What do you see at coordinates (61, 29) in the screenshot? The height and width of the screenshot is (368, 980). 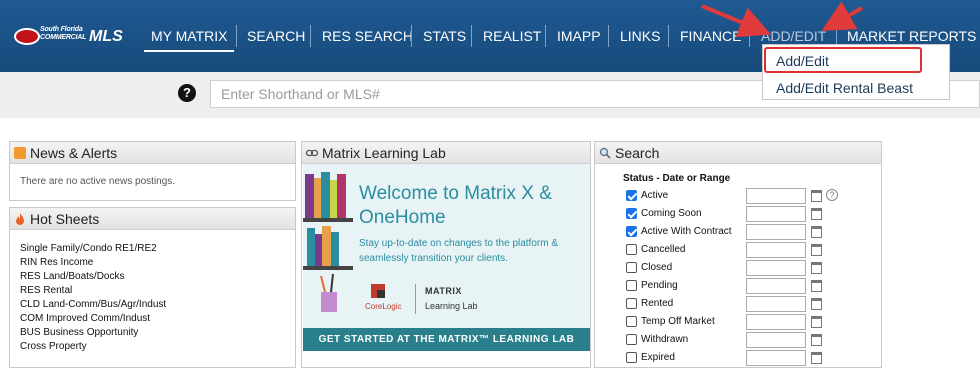 I see `logo-line1: South Florida` at bounding box center [61, 29].